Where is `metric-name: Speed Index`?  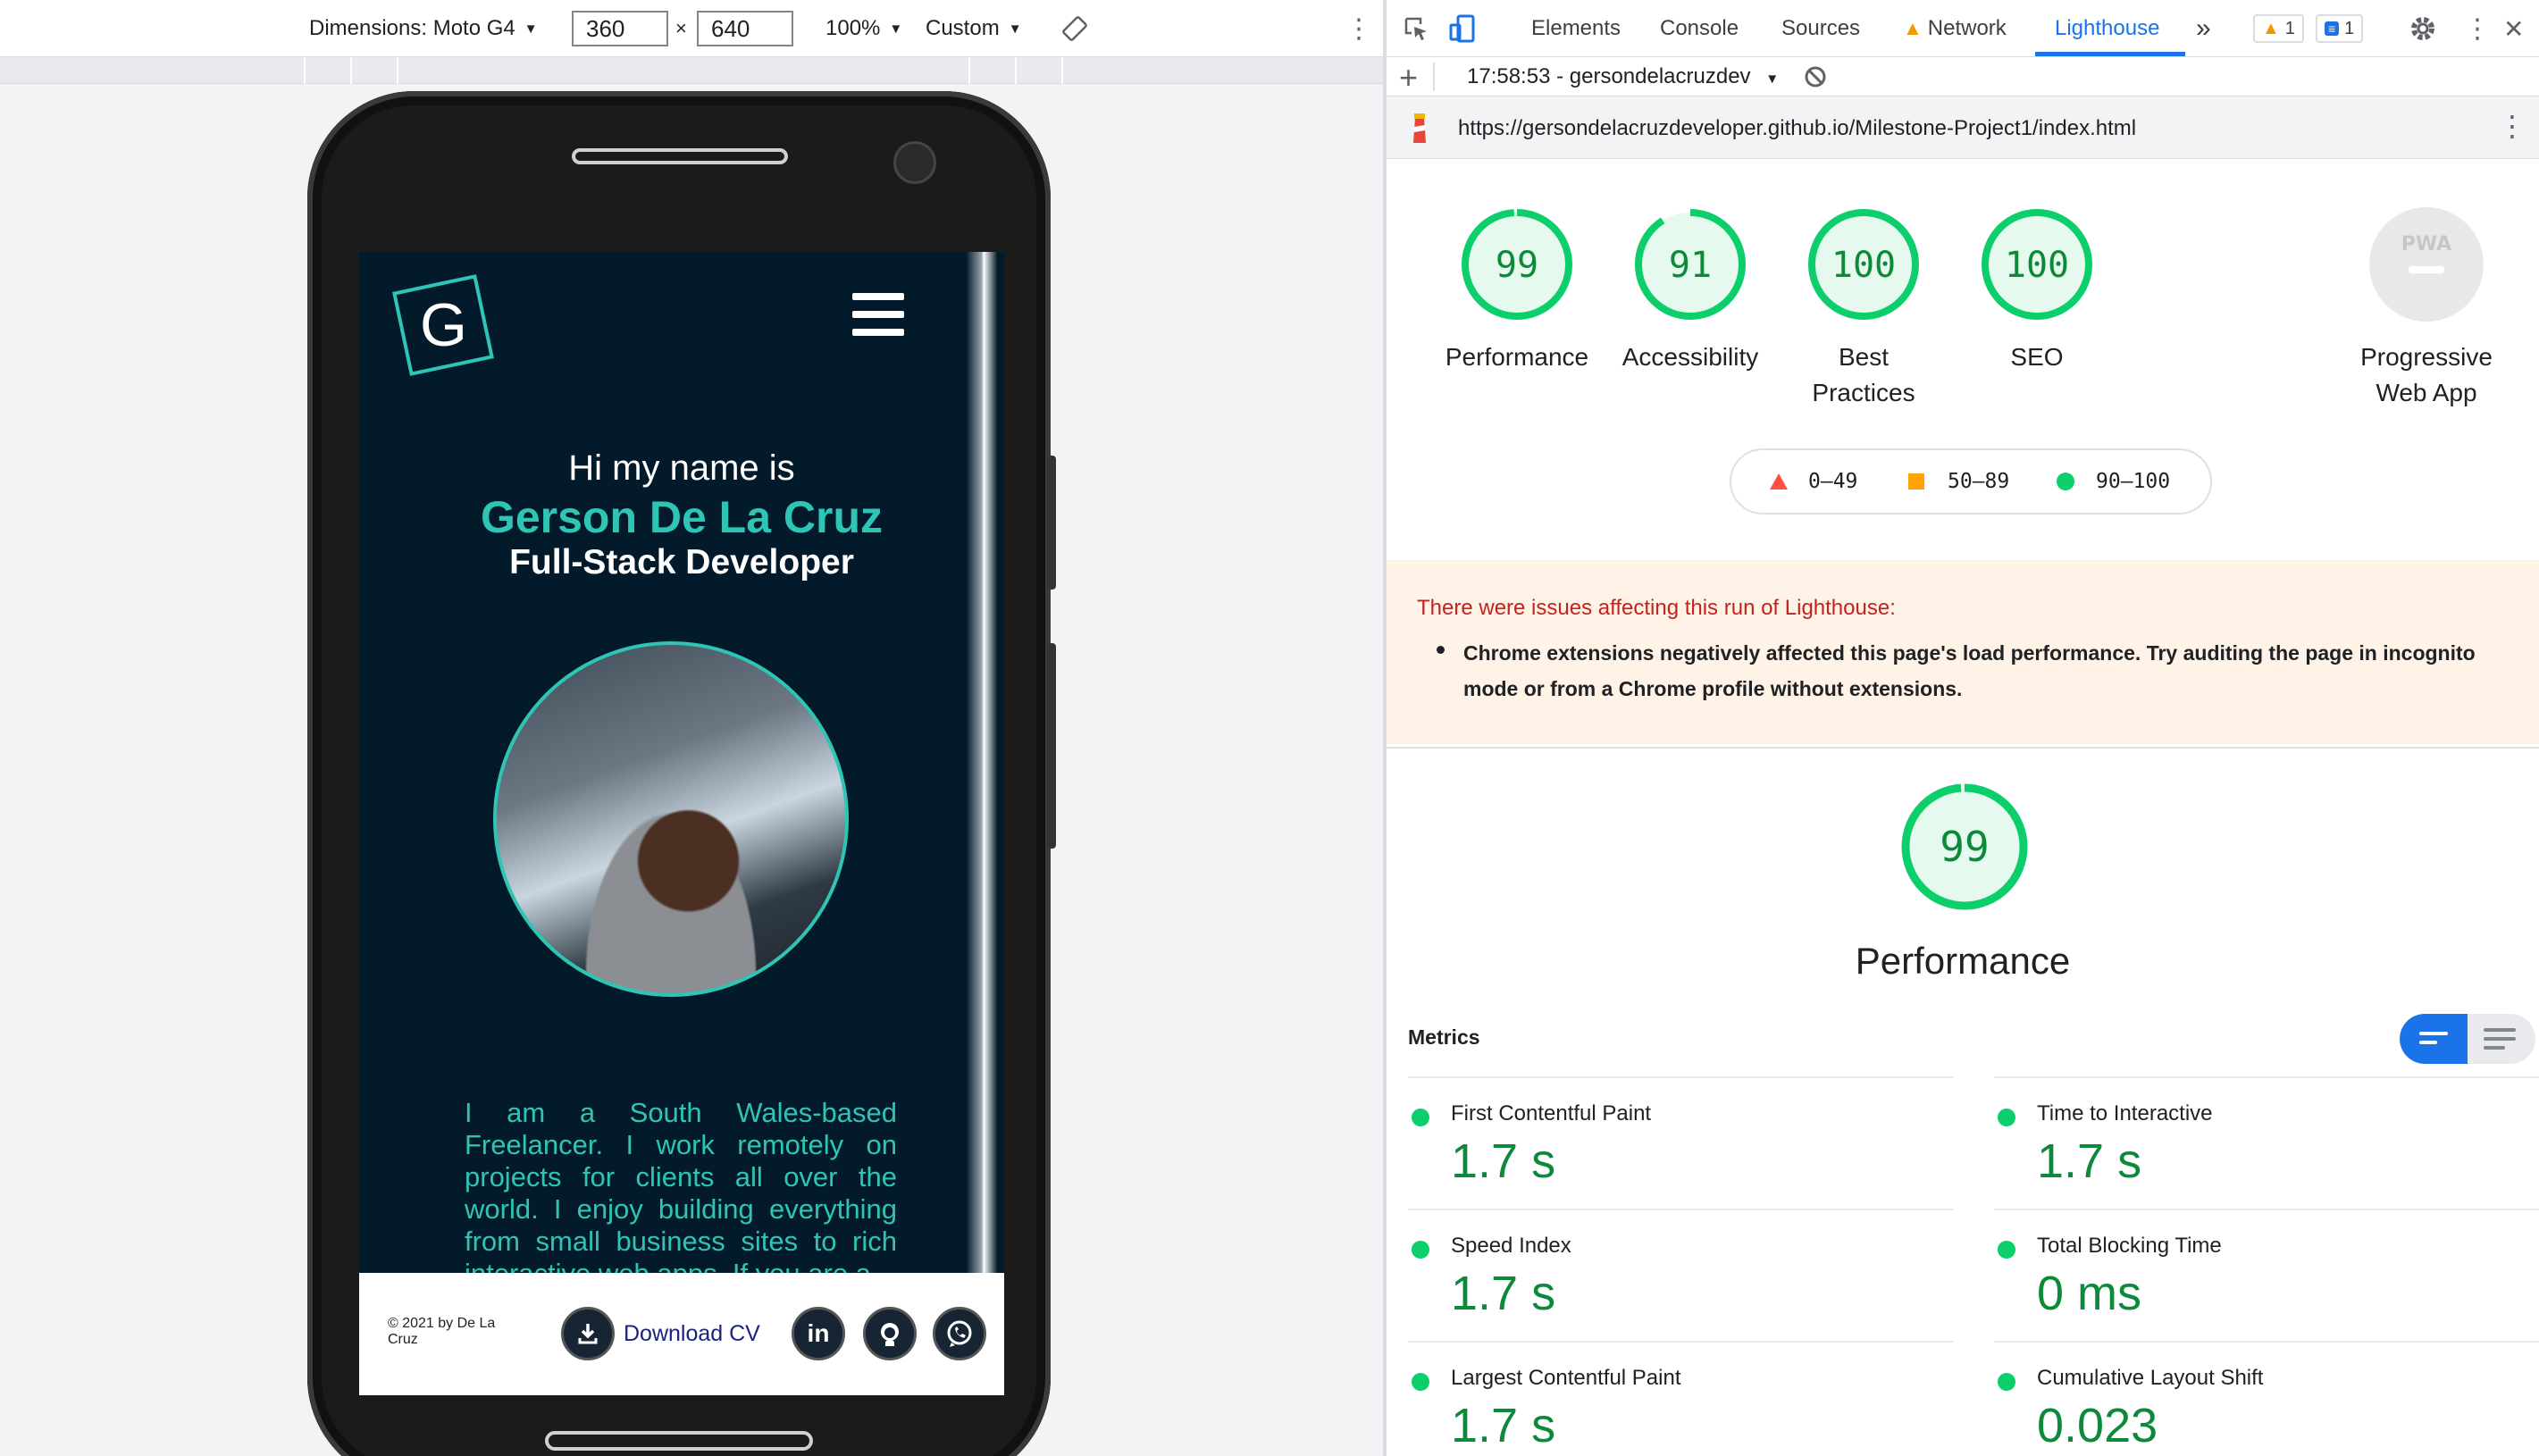 metric-name: Speed Index is located at coordinates (1511, 1246).